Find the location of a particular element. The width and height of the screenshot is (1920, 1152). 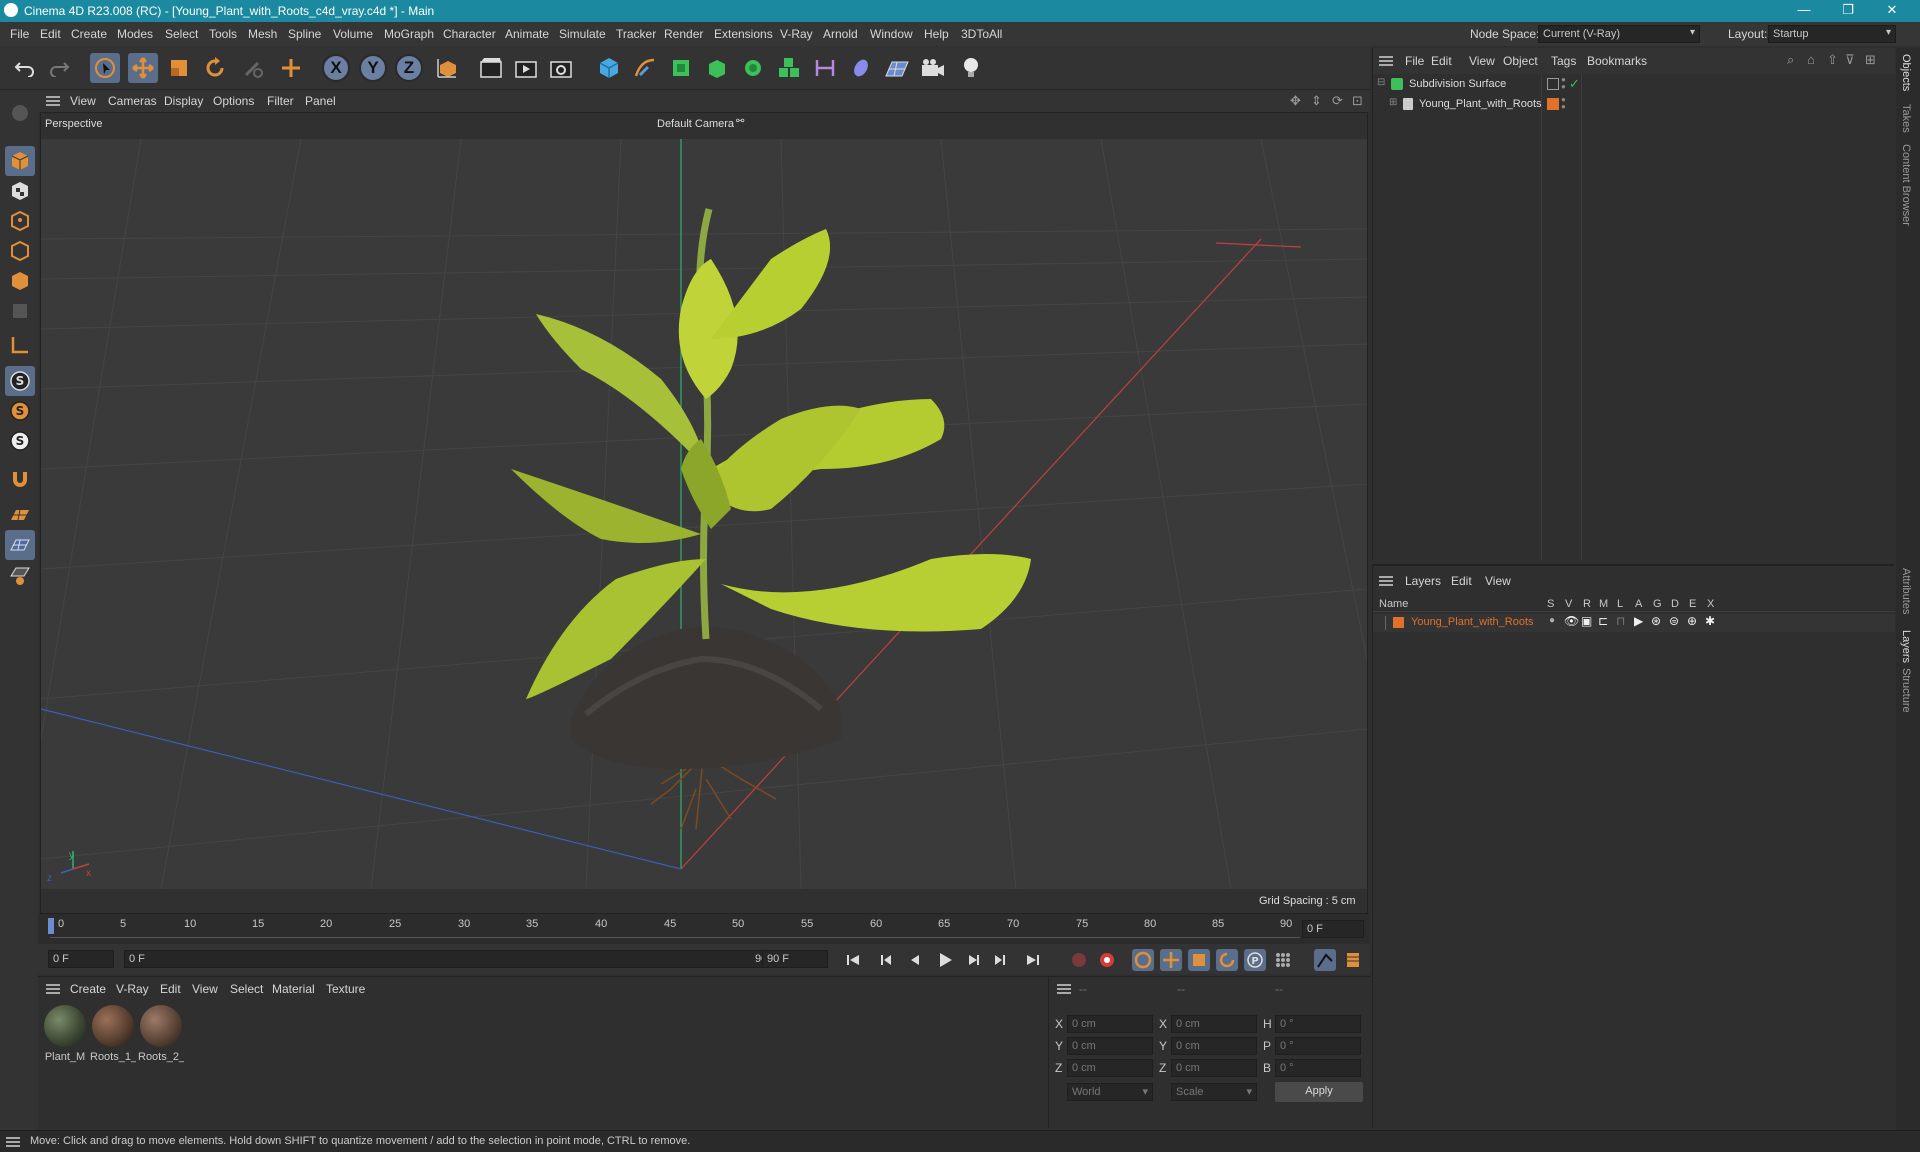

position-x-field: 0 cm is located at coordinates (1110, 1024).